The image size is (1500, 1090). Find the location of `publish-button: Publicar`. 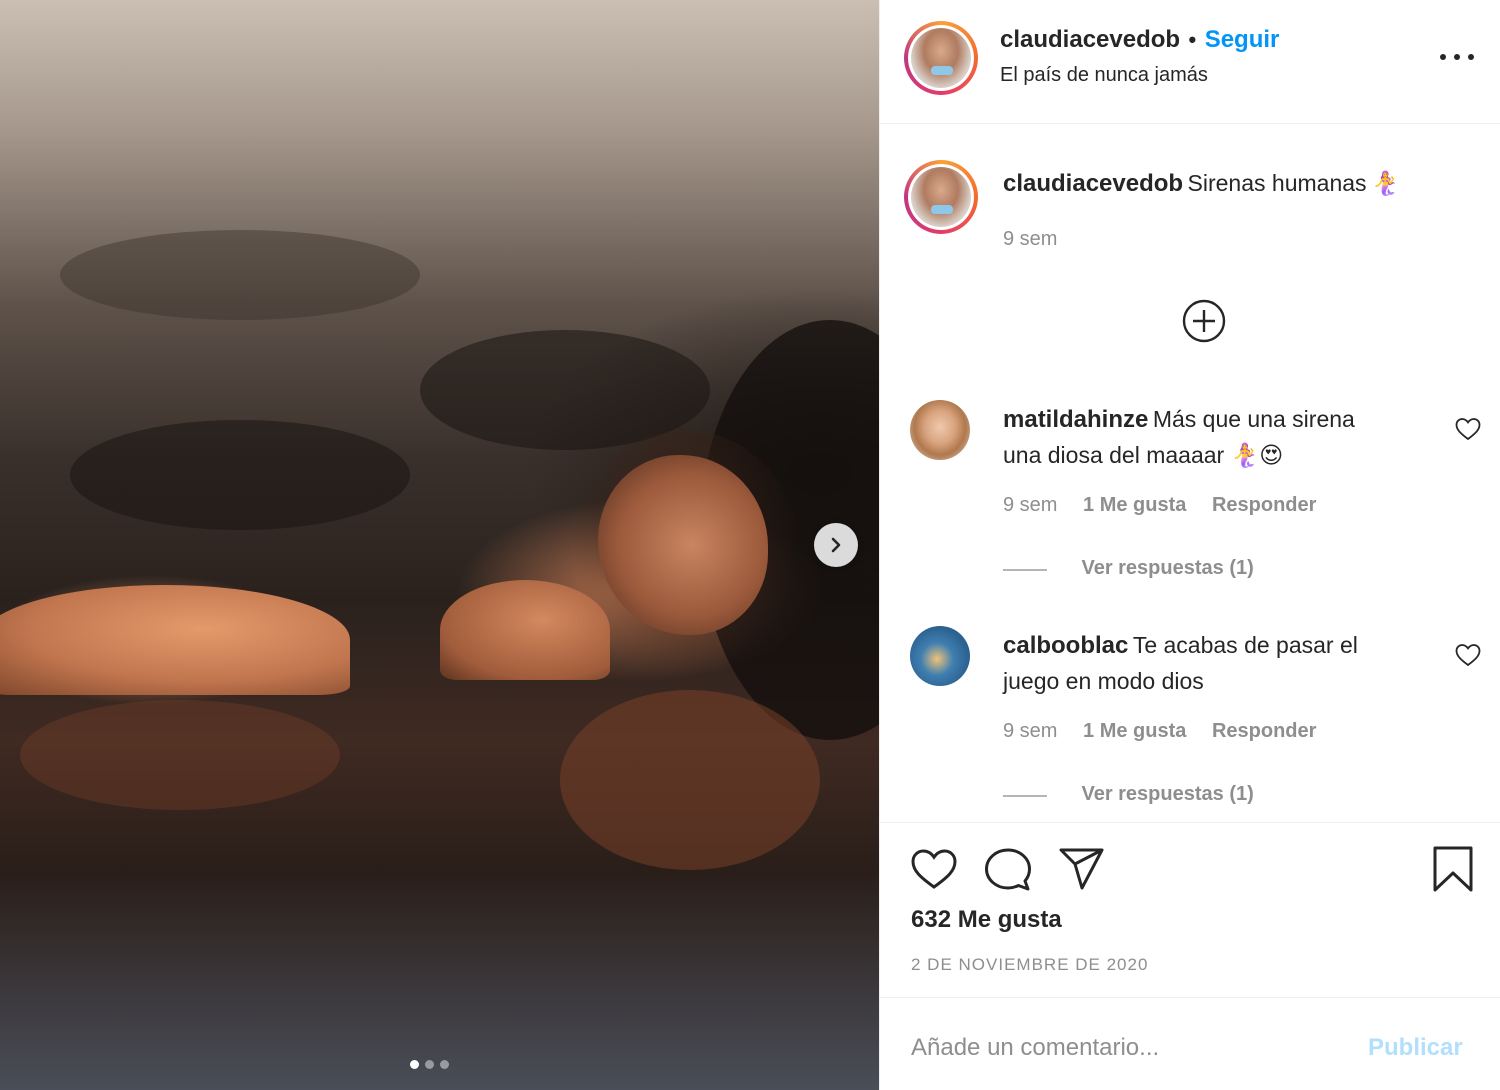

publish-button: Publicar is located at coordinates (1415, 1048).